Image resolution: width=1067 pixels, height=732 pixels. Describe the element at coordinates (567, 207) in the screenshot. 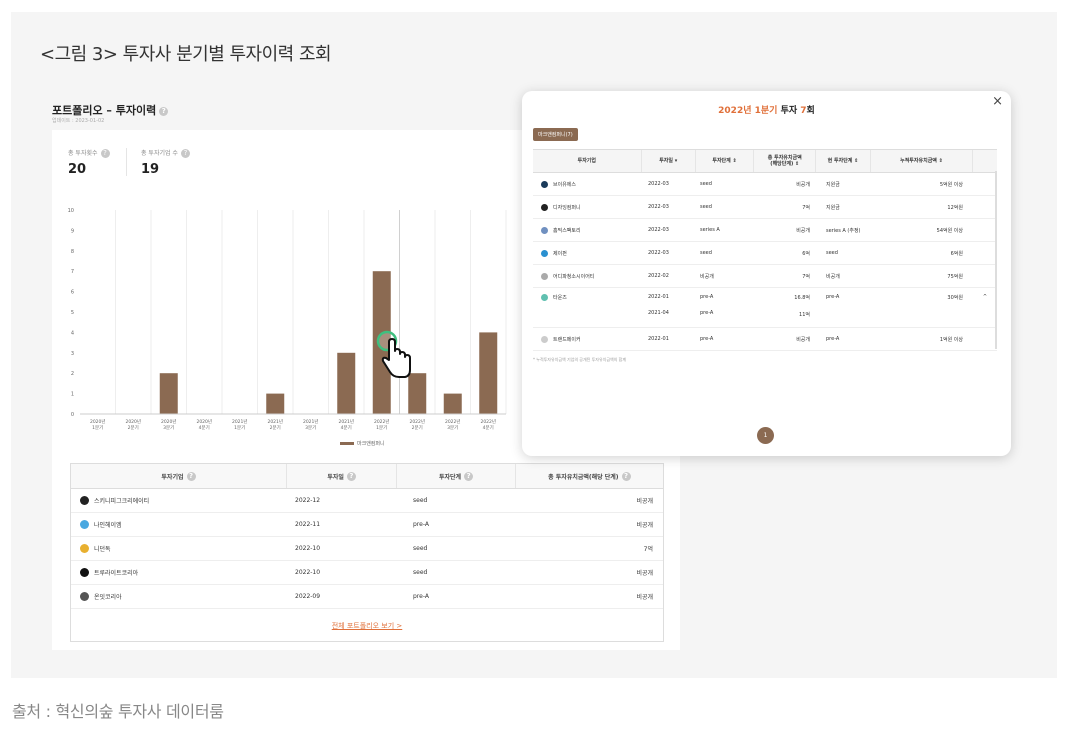

I see `company-name: 디자잉컴퍼니` at that location.